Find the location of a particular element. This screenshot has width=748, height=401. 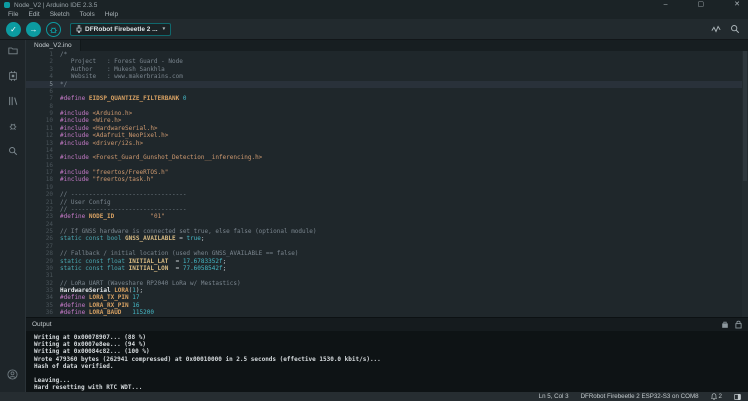

notification-count: 2 is located at coordinates (720, 396).